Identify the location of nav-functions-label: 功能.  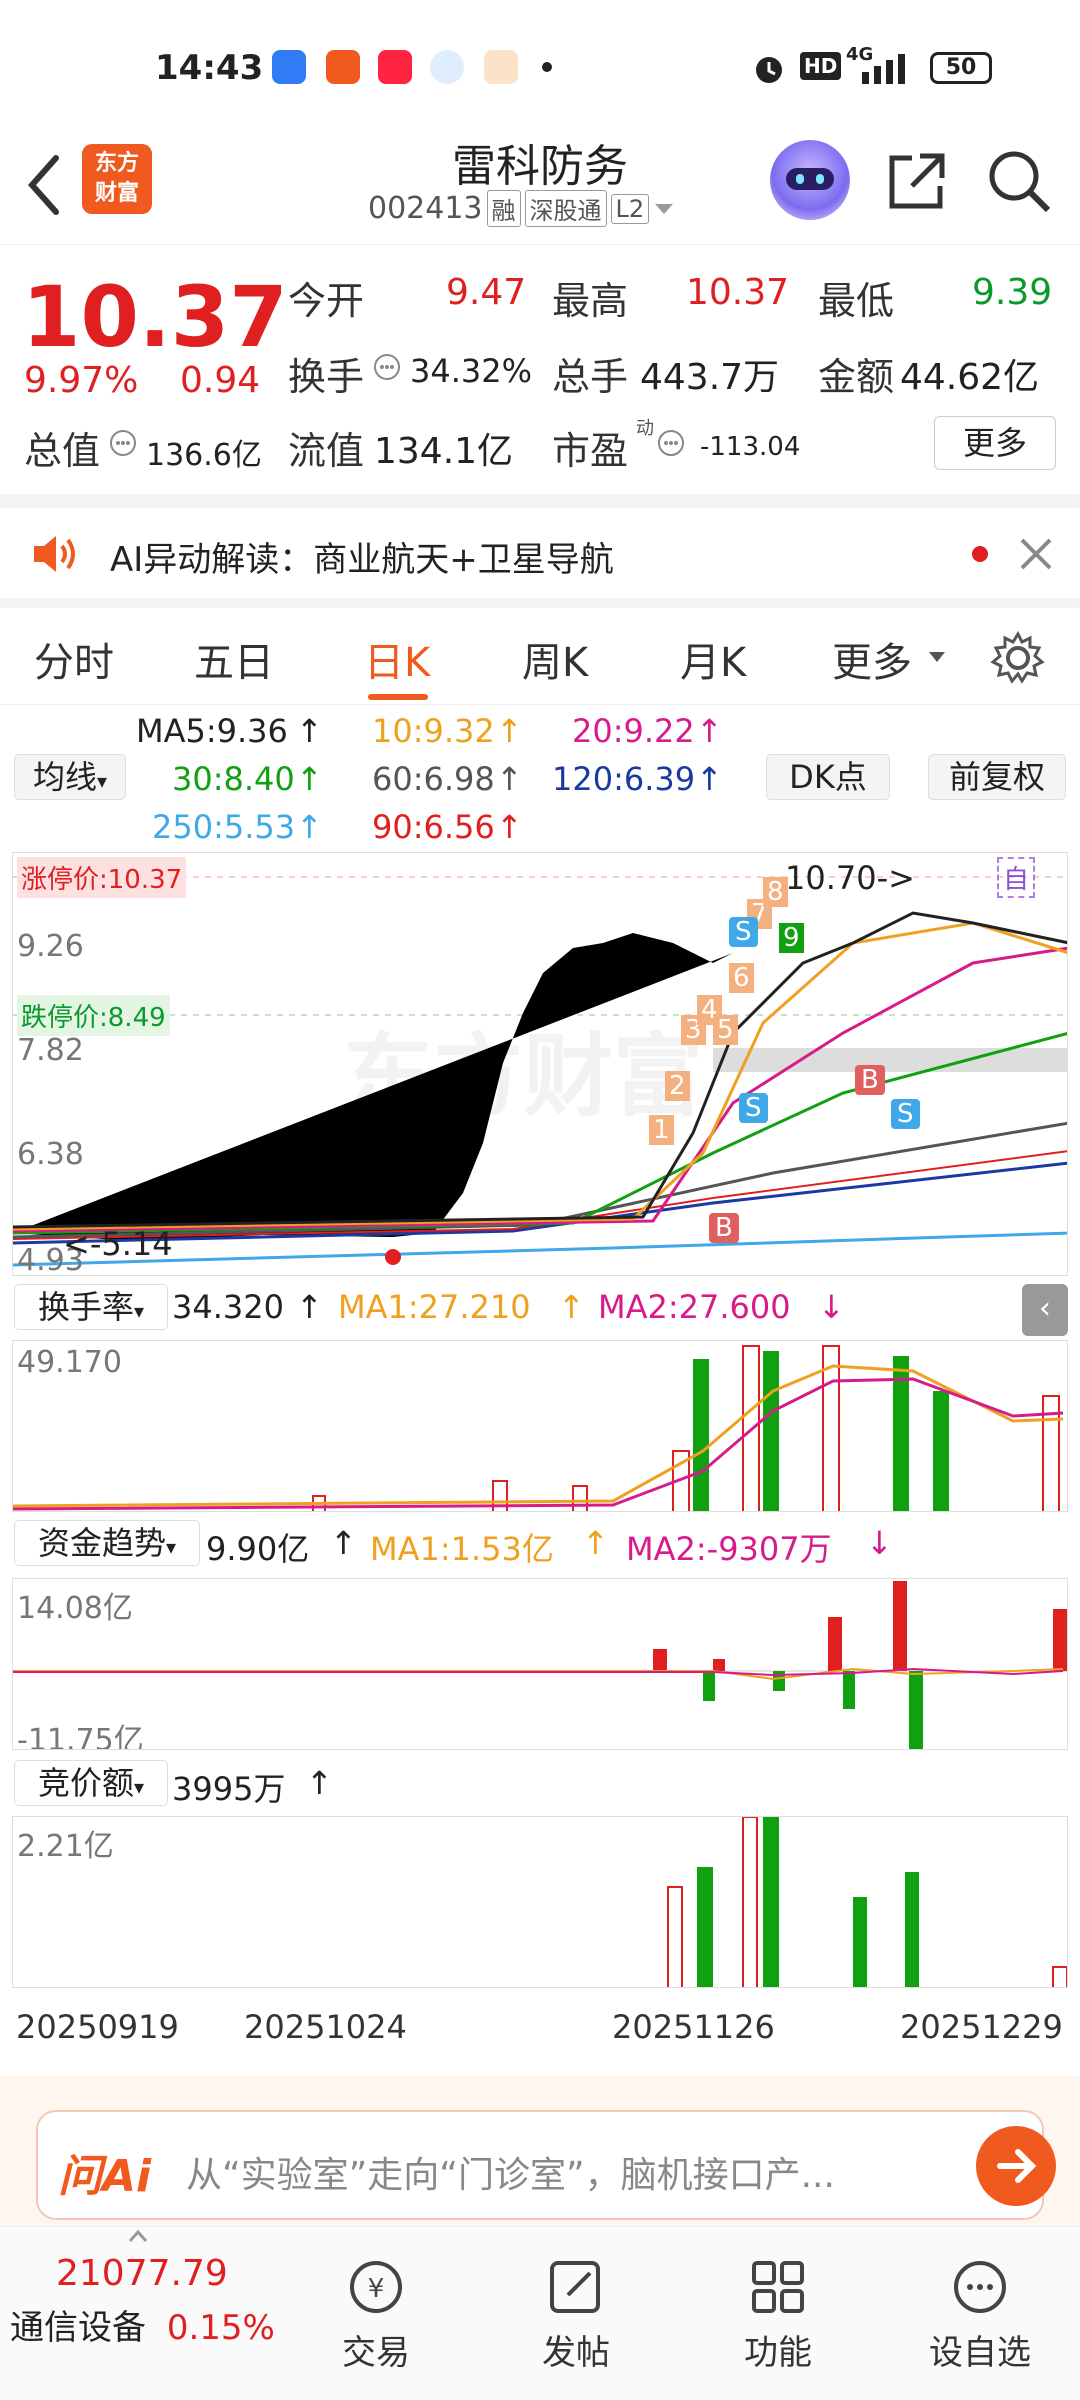
(778, 2353).